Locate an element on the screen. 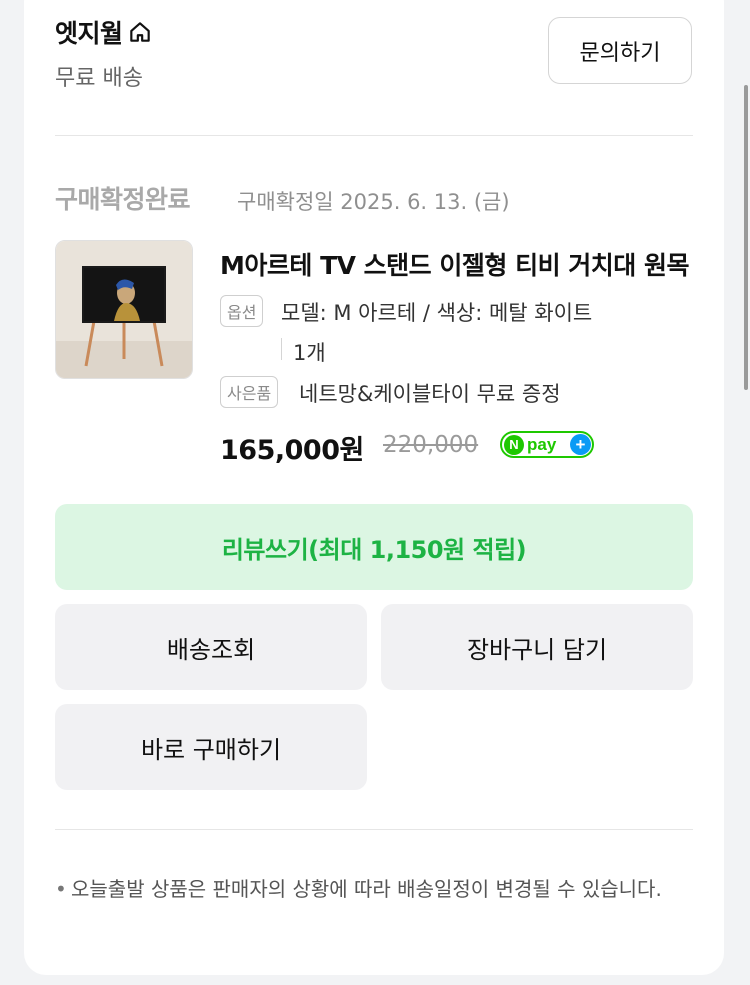 The image size is (750, 985). store-name: 엣지월 is located at coordinates (104, 32).